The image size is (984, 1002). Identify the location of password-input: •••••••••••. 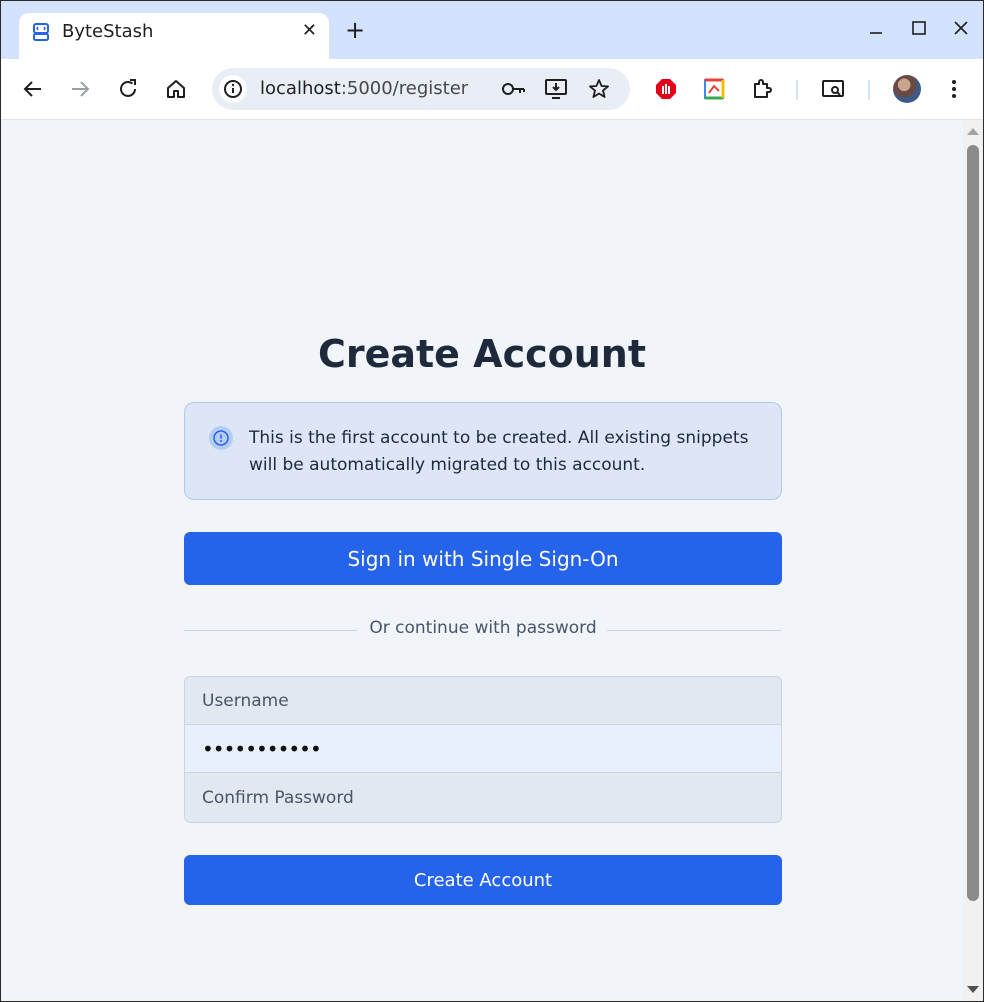
(483, 749).